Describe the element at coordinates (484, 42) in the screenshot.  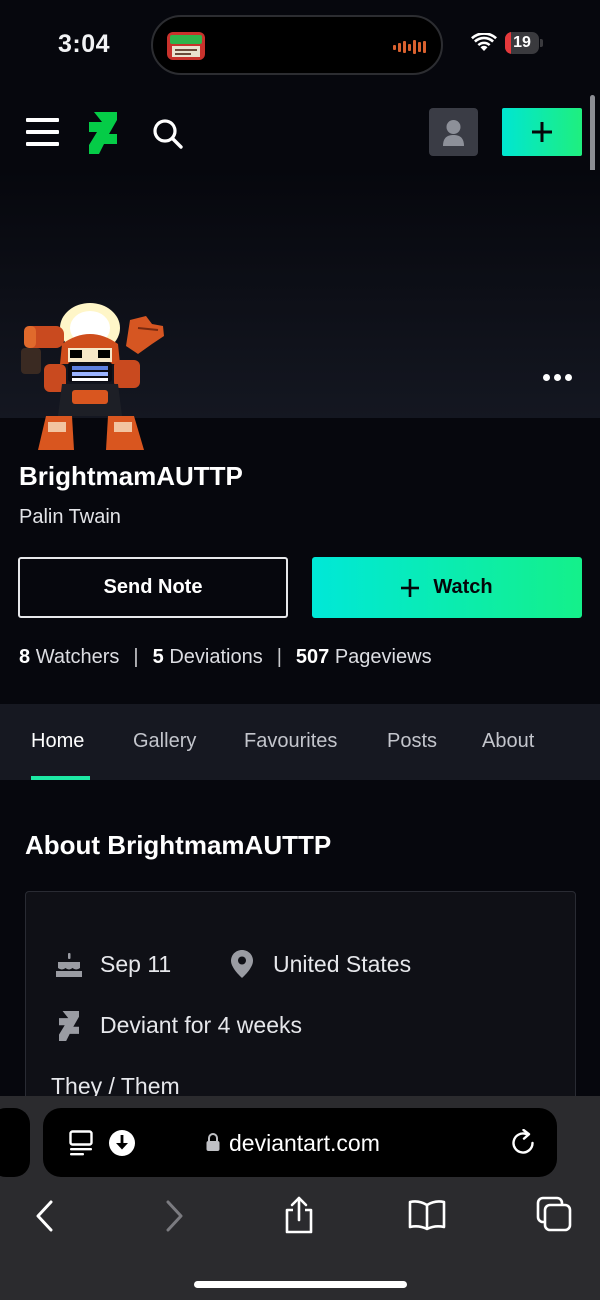
I see `wifi-icon` at that location.